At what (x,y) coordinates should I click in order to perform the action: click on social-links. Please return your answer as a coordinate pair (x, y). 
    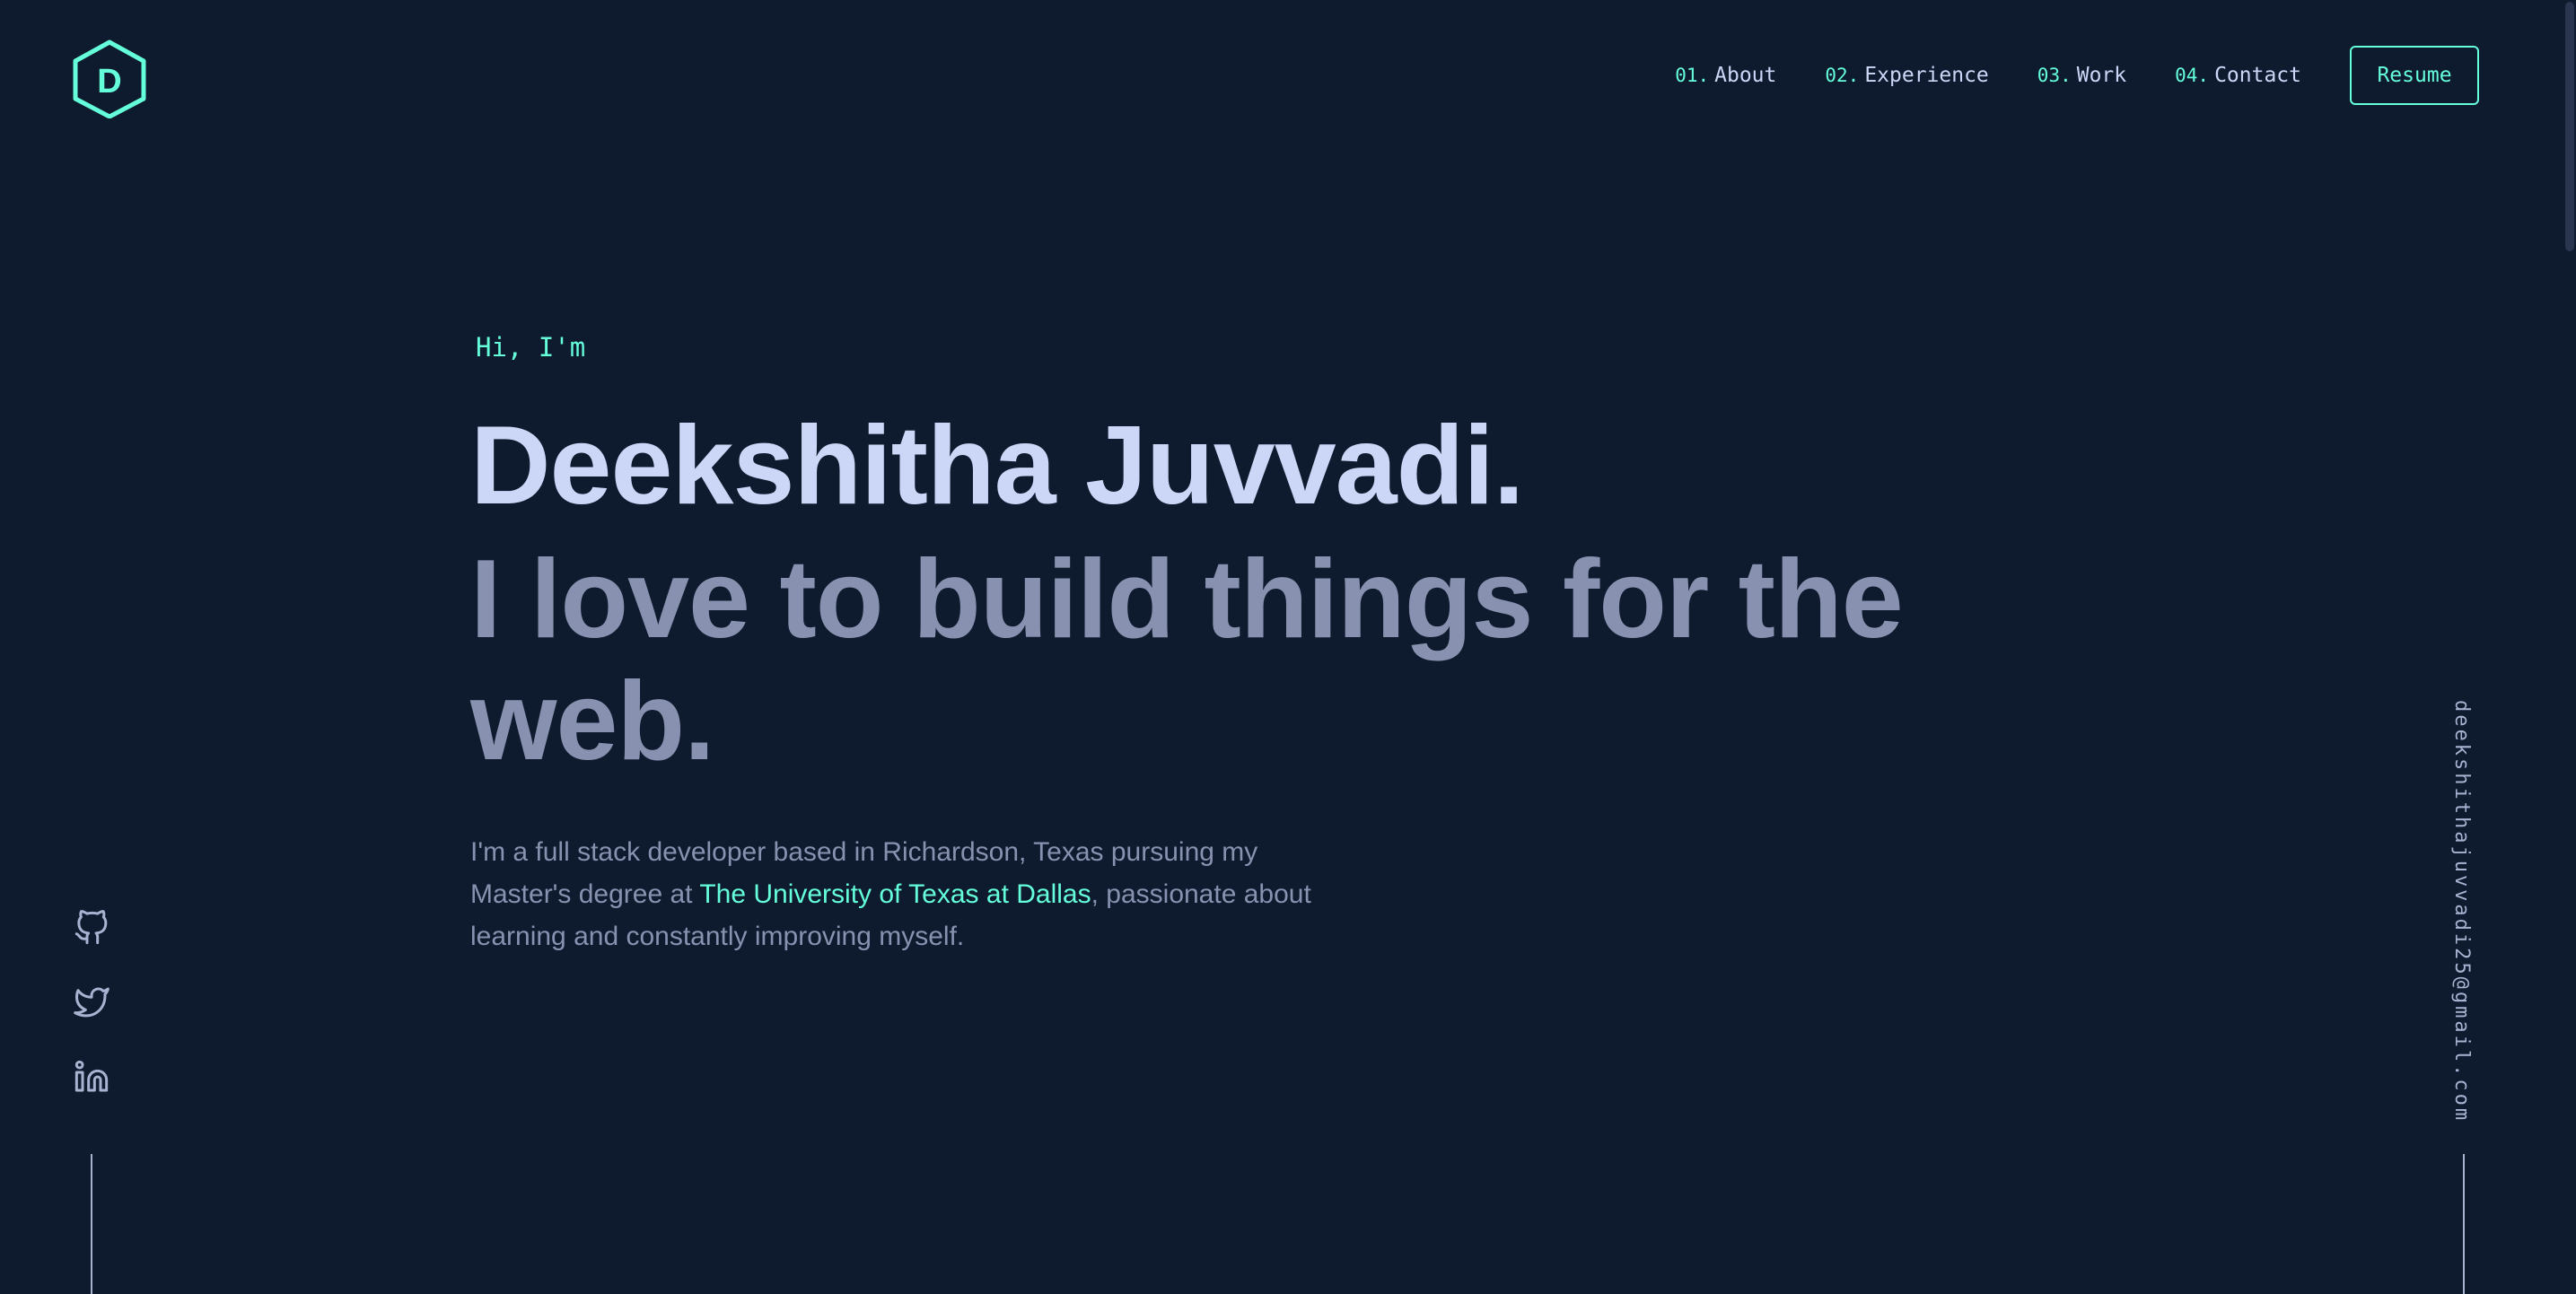
    Looking at the image, I should click on (92, 1022).